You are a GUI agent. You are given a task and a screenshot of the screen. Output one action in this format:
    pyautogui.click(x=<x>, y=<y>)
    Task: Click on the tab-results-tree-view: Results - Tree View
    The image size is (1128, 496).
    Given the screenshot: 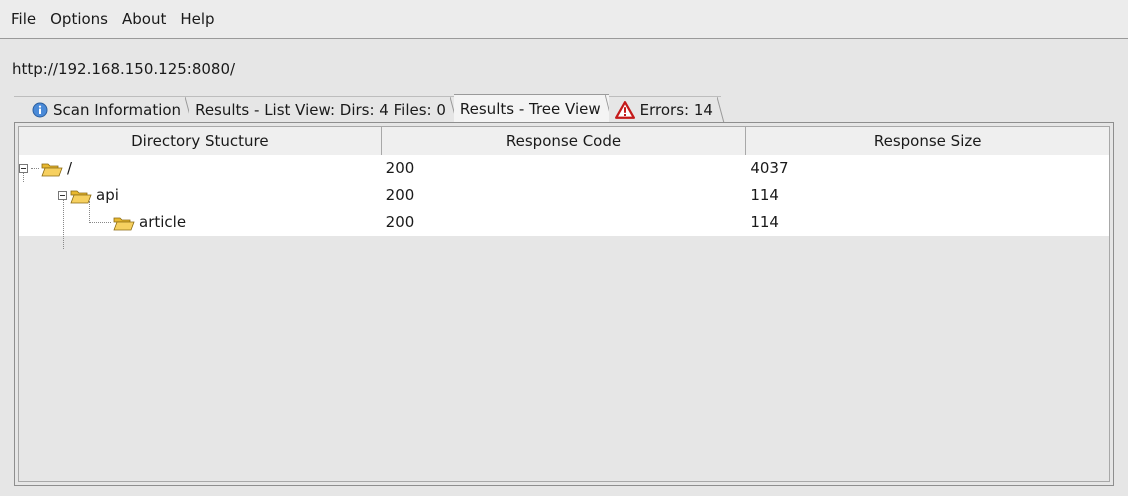 What is the action you would take?
    pyautogui.click(x=532, y=108)
    